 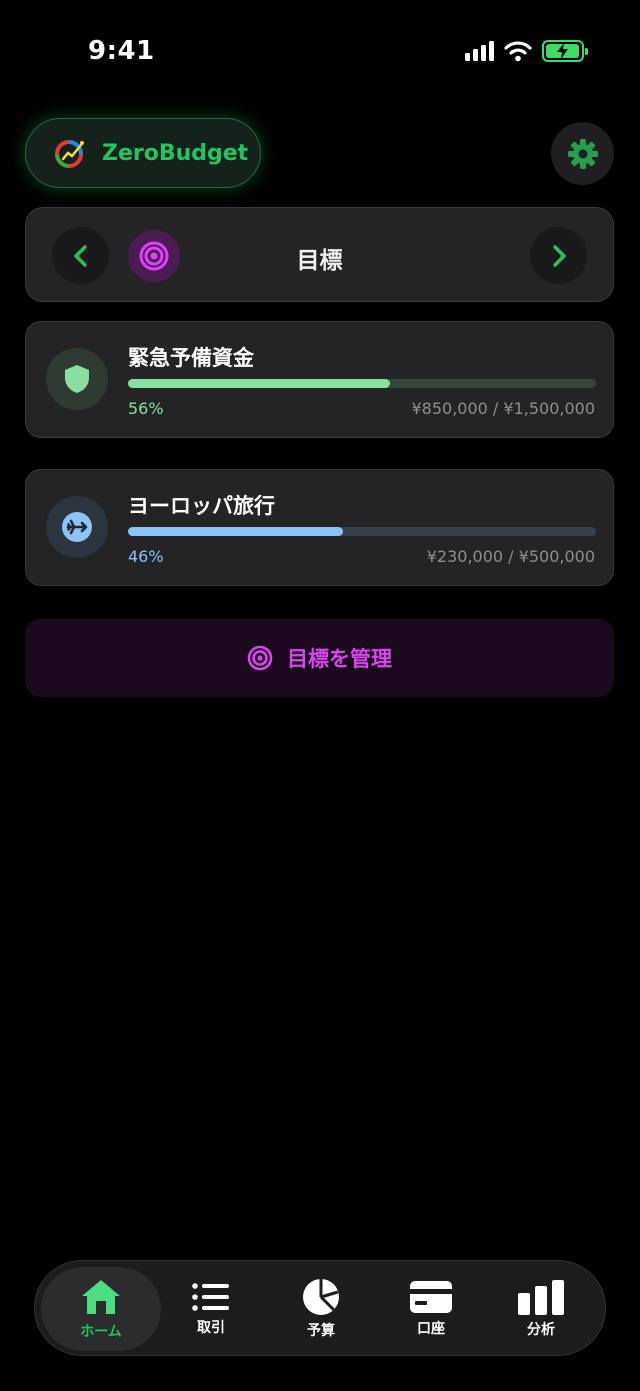 What do you see at coordinates (191, 358) in the screenshot?
I see `goal-name: 緊急予備資金` at bounding box center [191, 358].